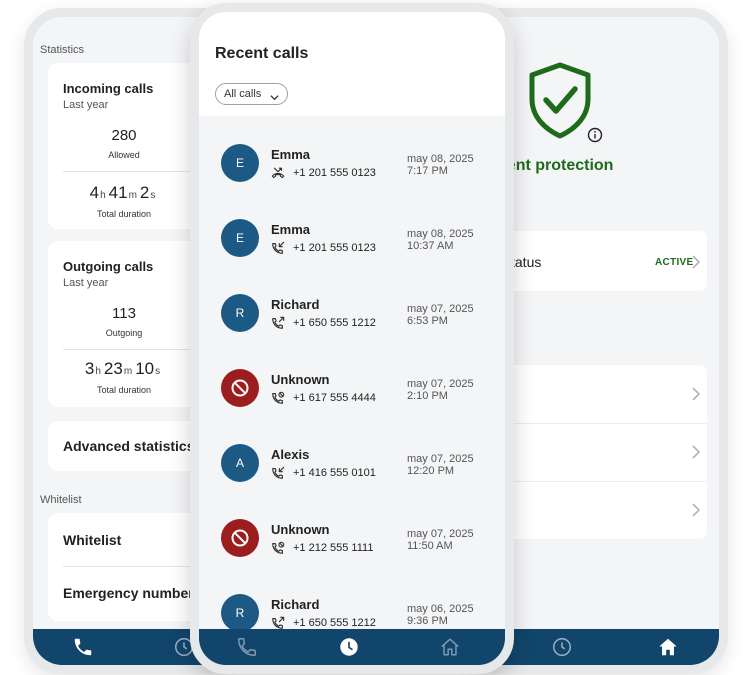 The image size is (750, 675). Describe the element at coordinates (129, 446) in the screenshot. I see `advanced-statistics-label: Advanced statistics` at that location.